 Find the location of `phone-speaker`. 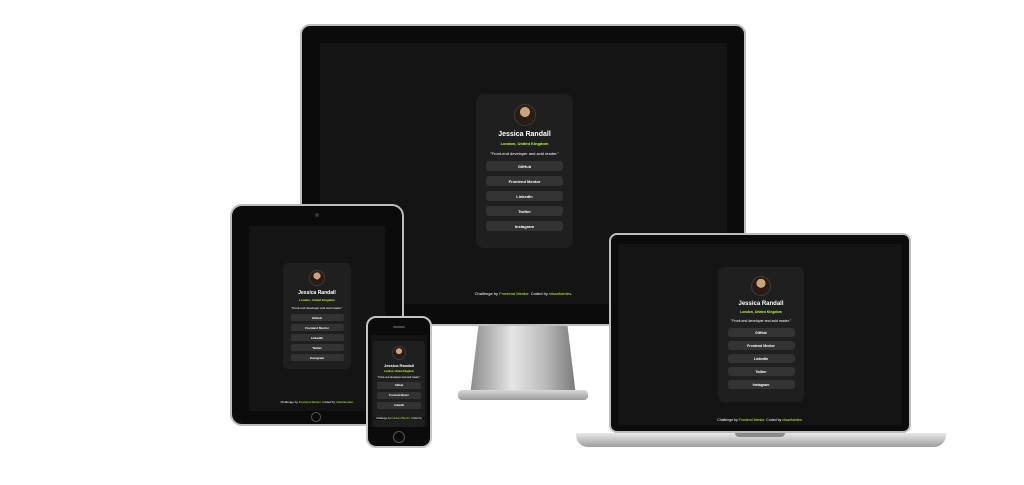

phone-speaker is located at coordinates (399, 327).